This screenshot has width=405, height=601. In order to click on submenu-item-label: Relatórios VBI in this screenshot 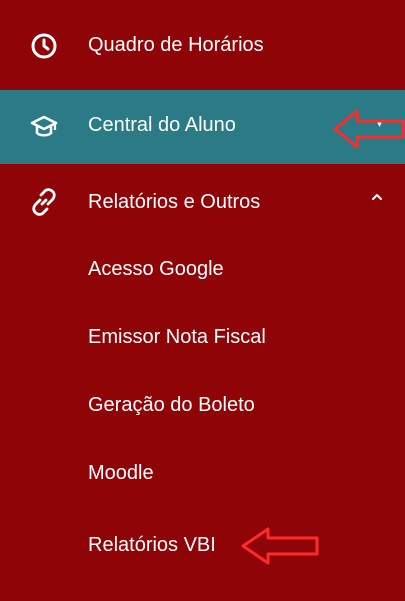, I will do `click(152, 545)`.